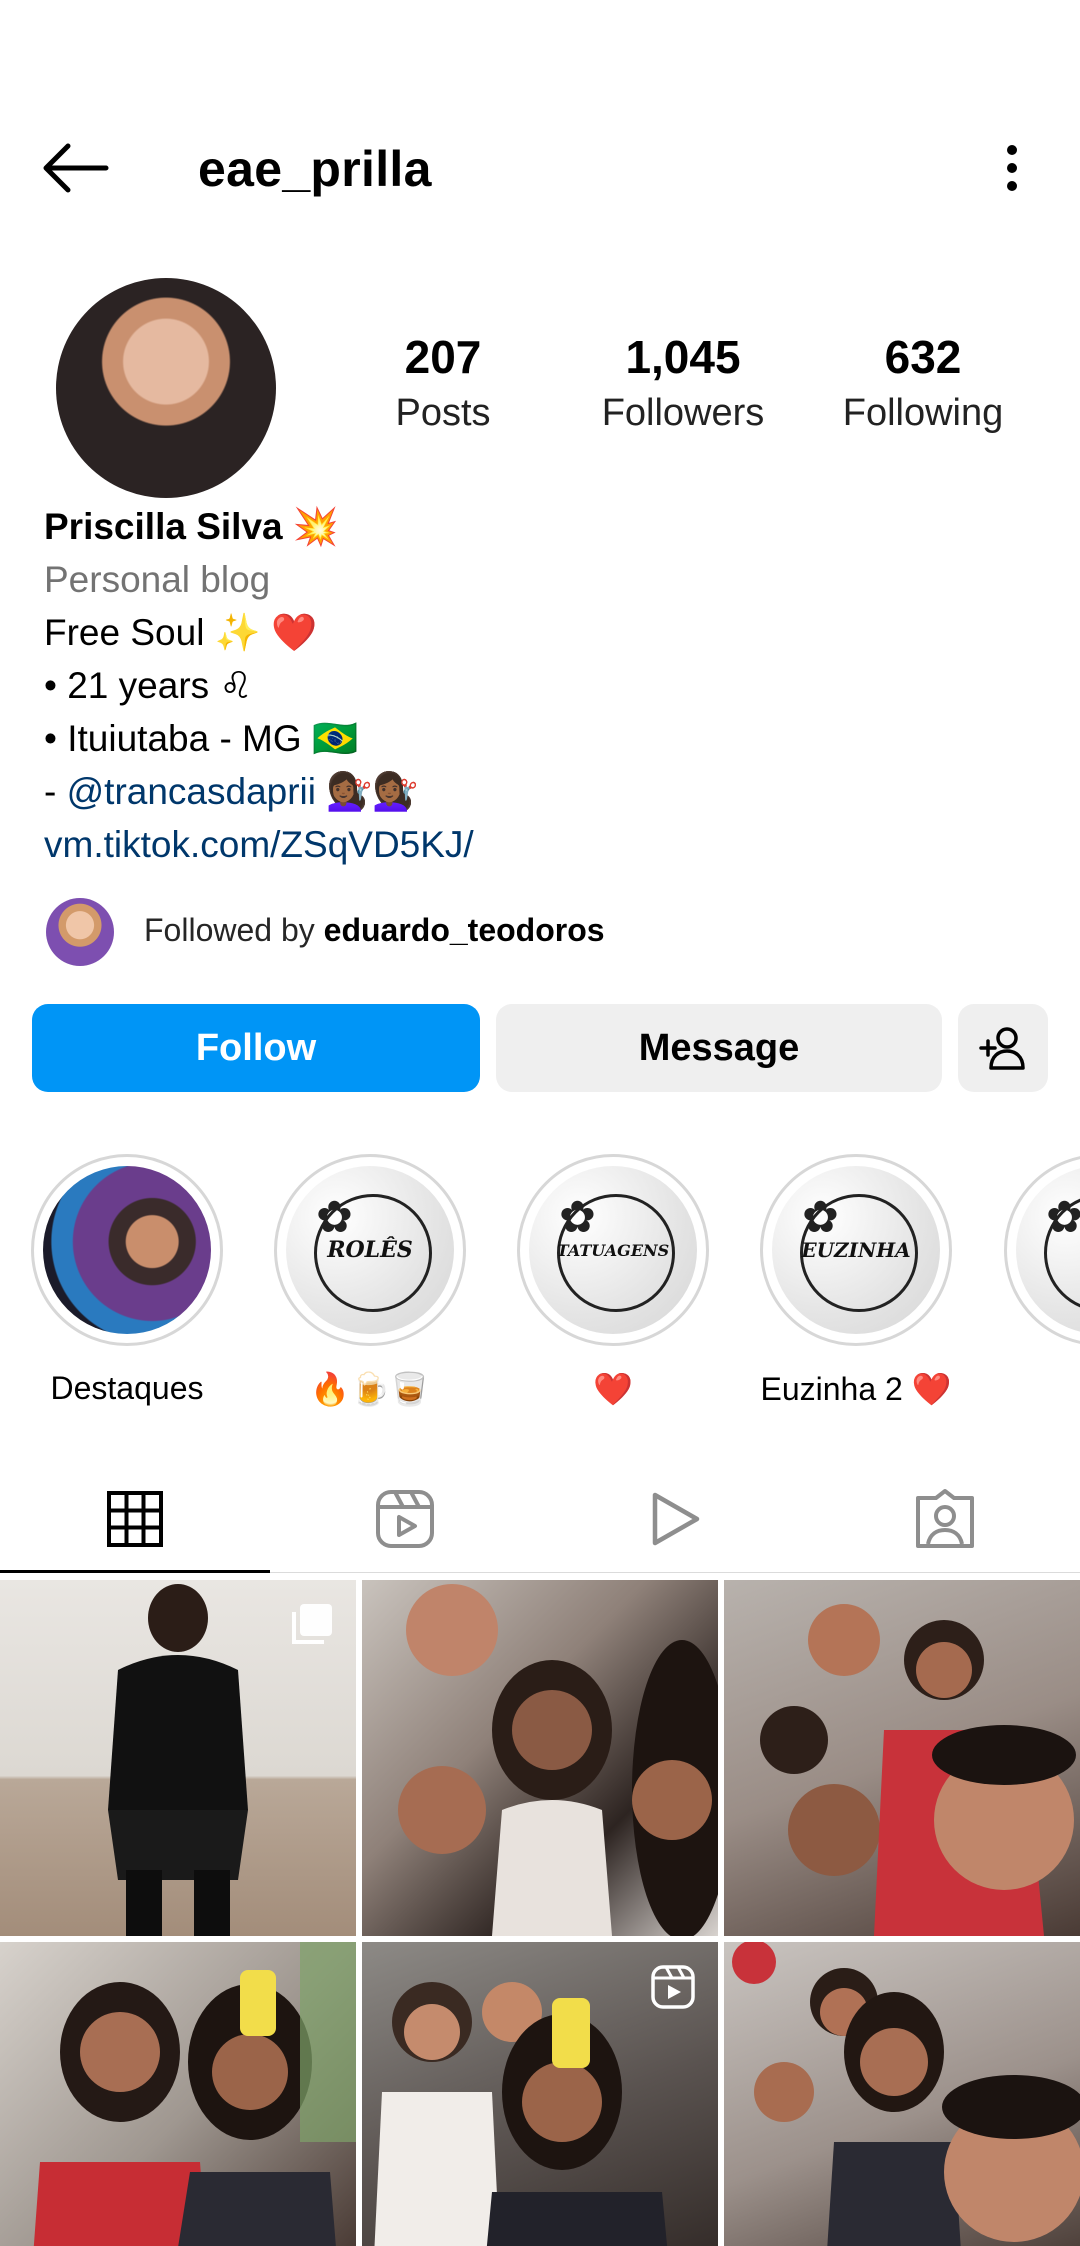 This screenshot has width=1080, height=2246. What do you see at coordinates (234, 930) in the screenshot?
I see `followed-by-prefix: Followed by` at bounding box center [234, 930].